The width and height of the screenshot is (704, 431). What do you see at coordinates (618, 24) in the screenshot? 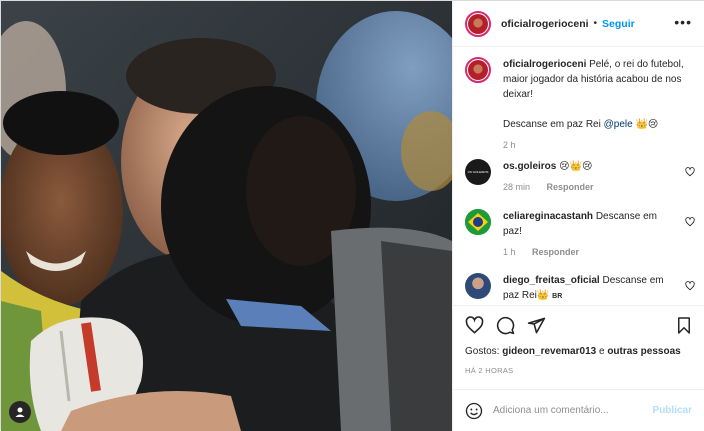
I see `follow-button: Seguir` at bounding box center [618, 24].